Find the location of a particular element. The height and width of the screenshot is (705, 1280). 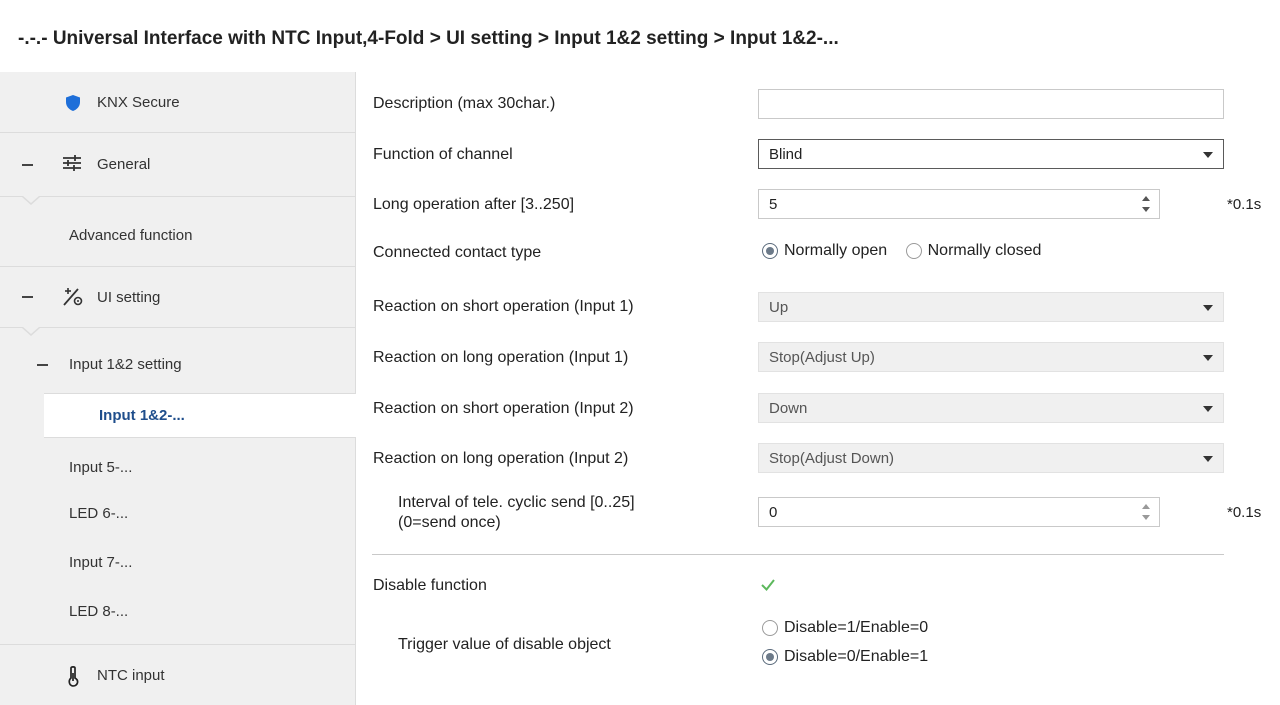

function-label: Function of channel is located at coordinates (443, 154).